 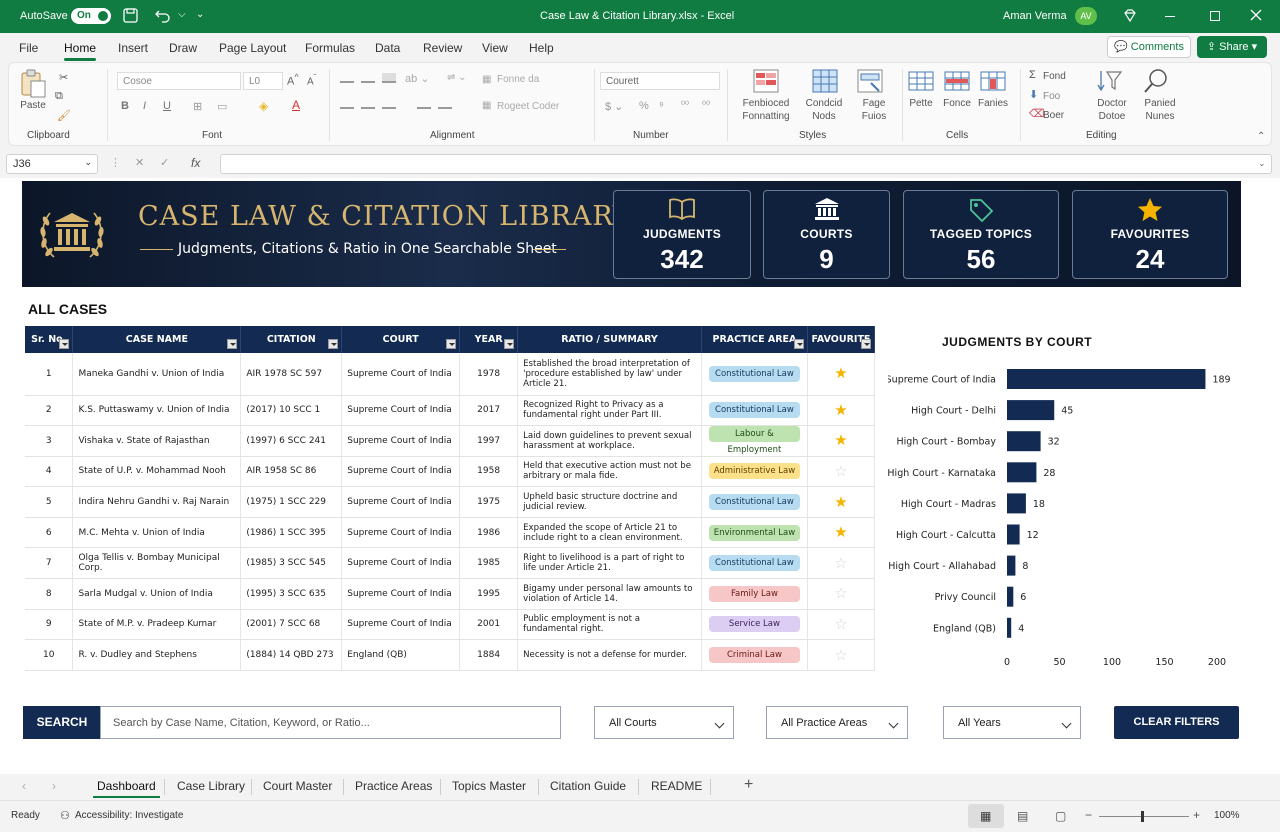 I want to click on comments-button: 💬 Comments, so click(x=1149, y=47).